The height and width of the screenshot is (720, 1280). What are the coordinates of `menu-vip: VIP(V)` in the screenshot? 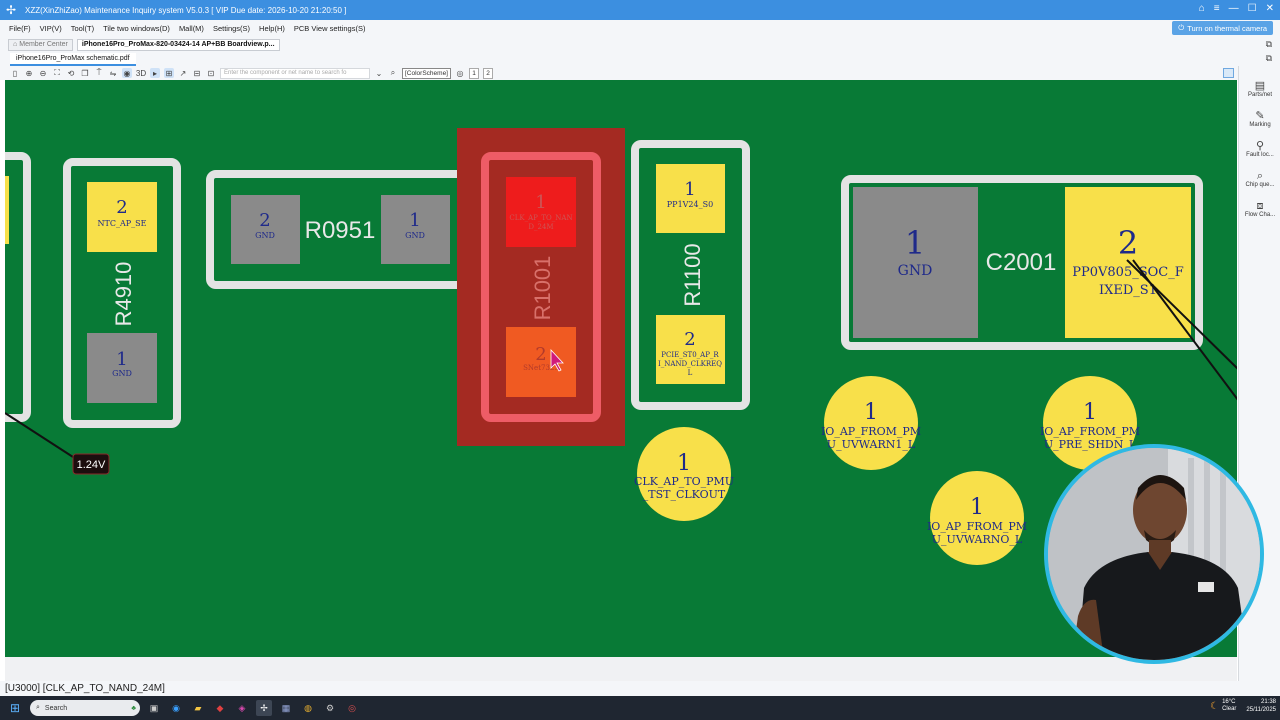 It's located at (51, 28).